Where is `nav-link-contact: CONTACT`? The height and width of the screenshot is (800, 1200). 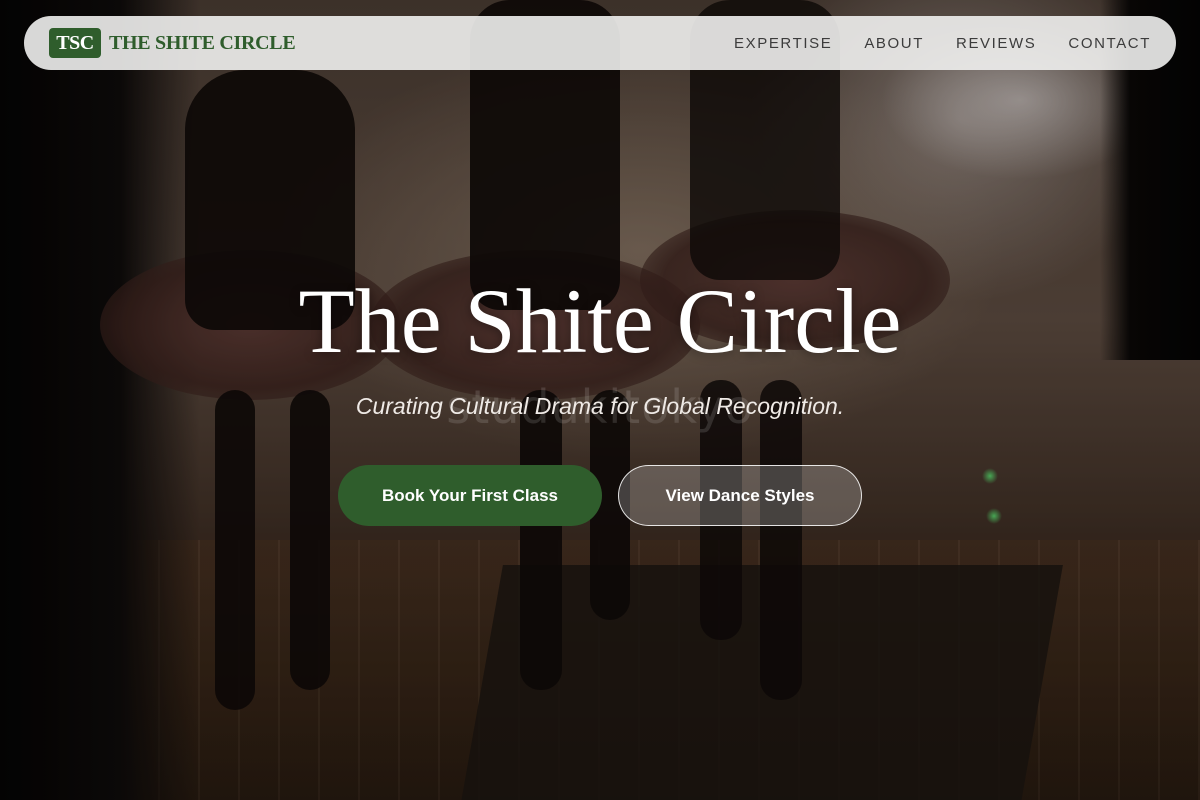
nav-link-contact: CONTACT is located at coordinates (1109, 43).